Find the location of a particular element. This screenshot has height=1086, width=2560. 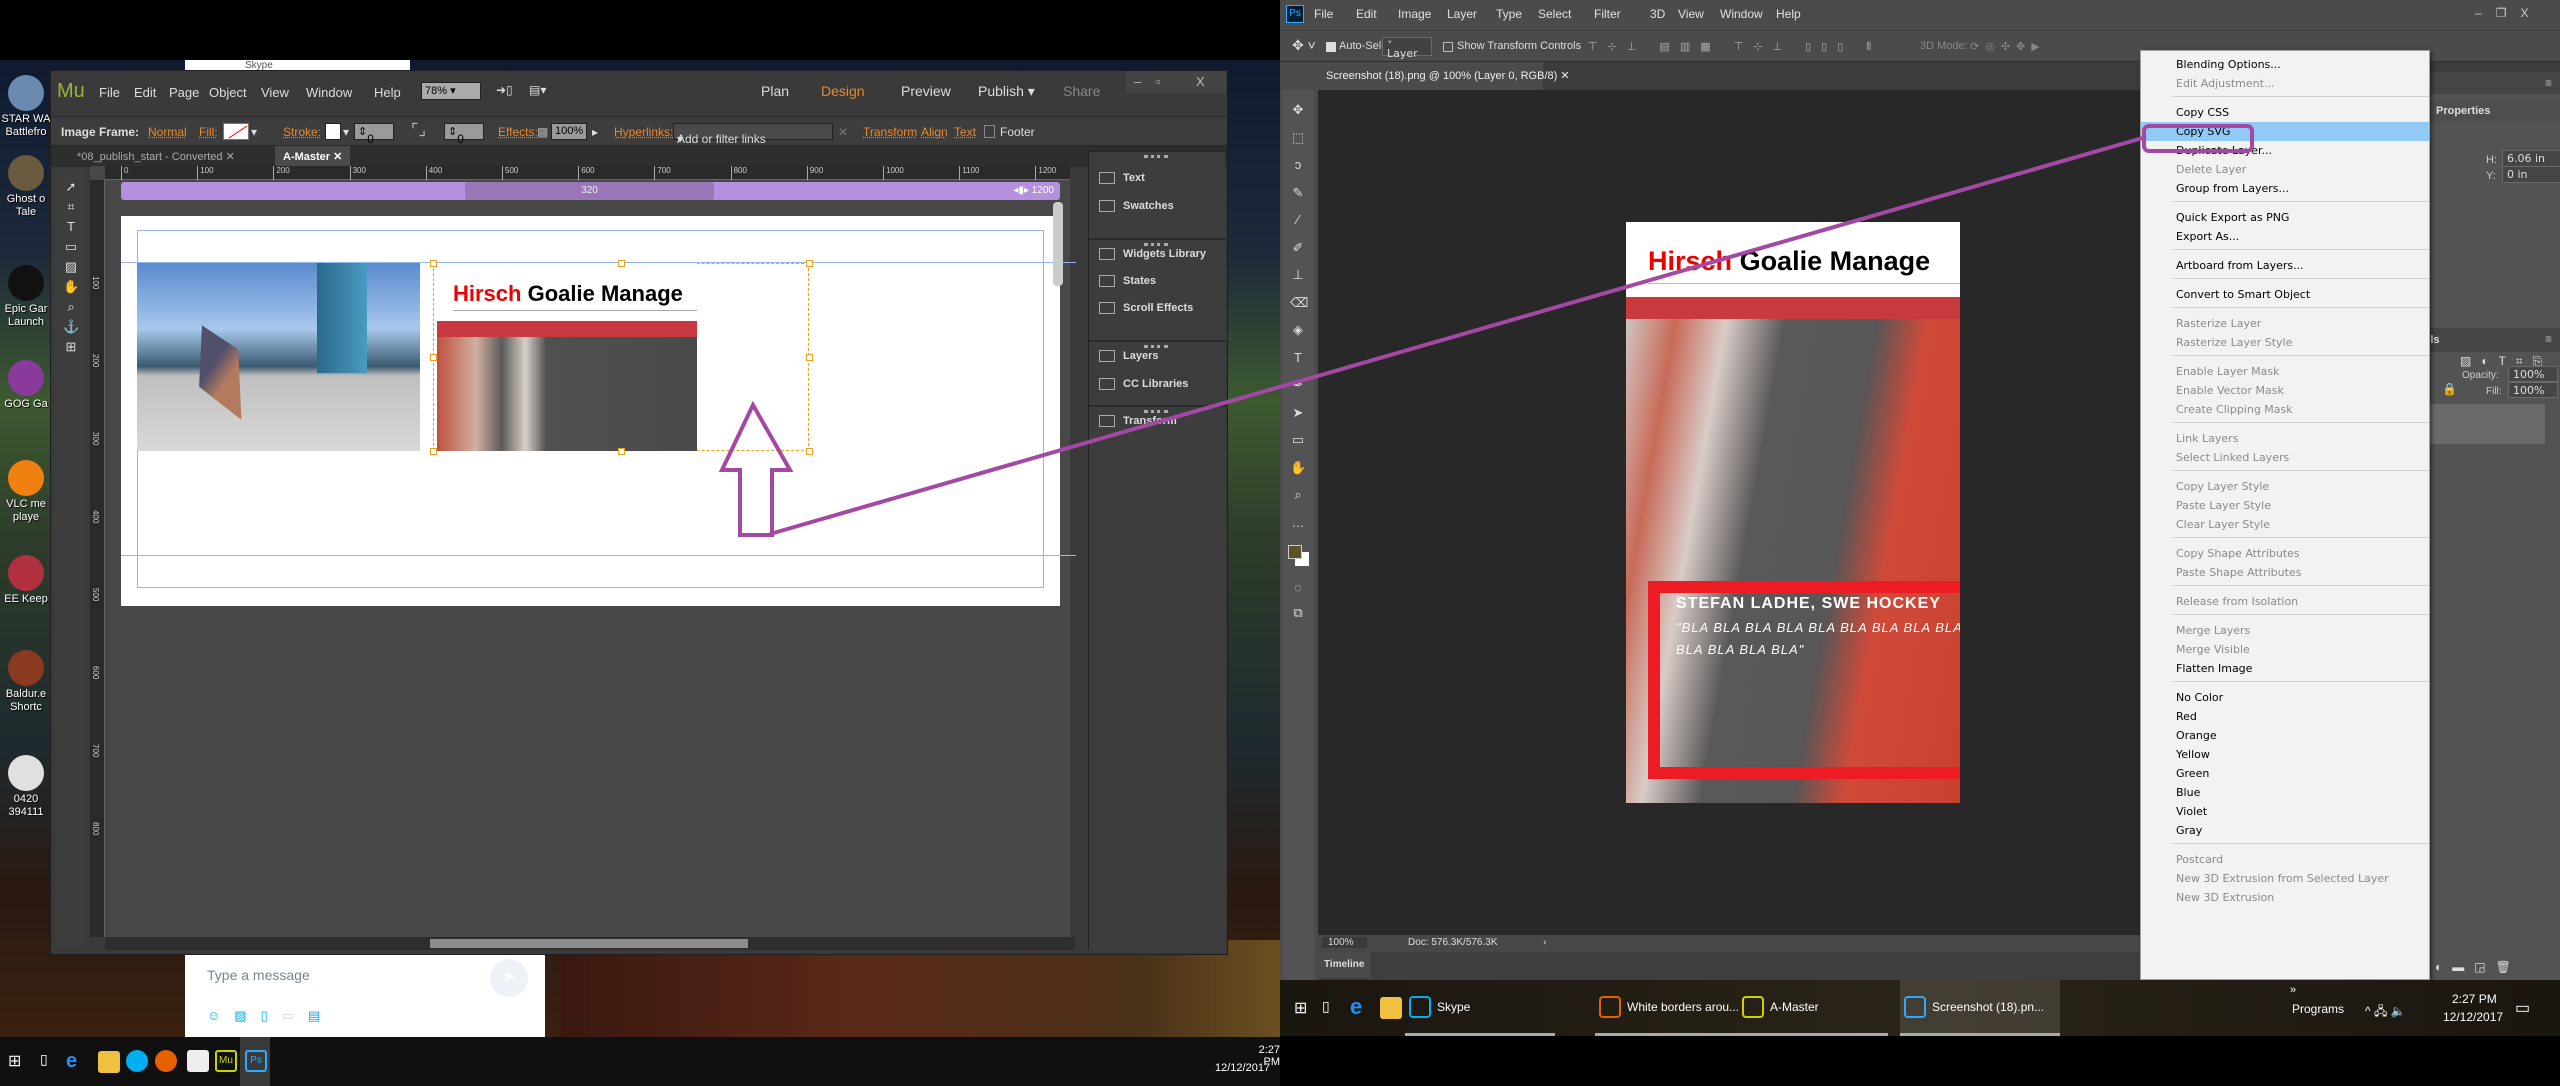

tray-icons: ^ 🖧 🔈 is located at coordinates (2385, 1012).